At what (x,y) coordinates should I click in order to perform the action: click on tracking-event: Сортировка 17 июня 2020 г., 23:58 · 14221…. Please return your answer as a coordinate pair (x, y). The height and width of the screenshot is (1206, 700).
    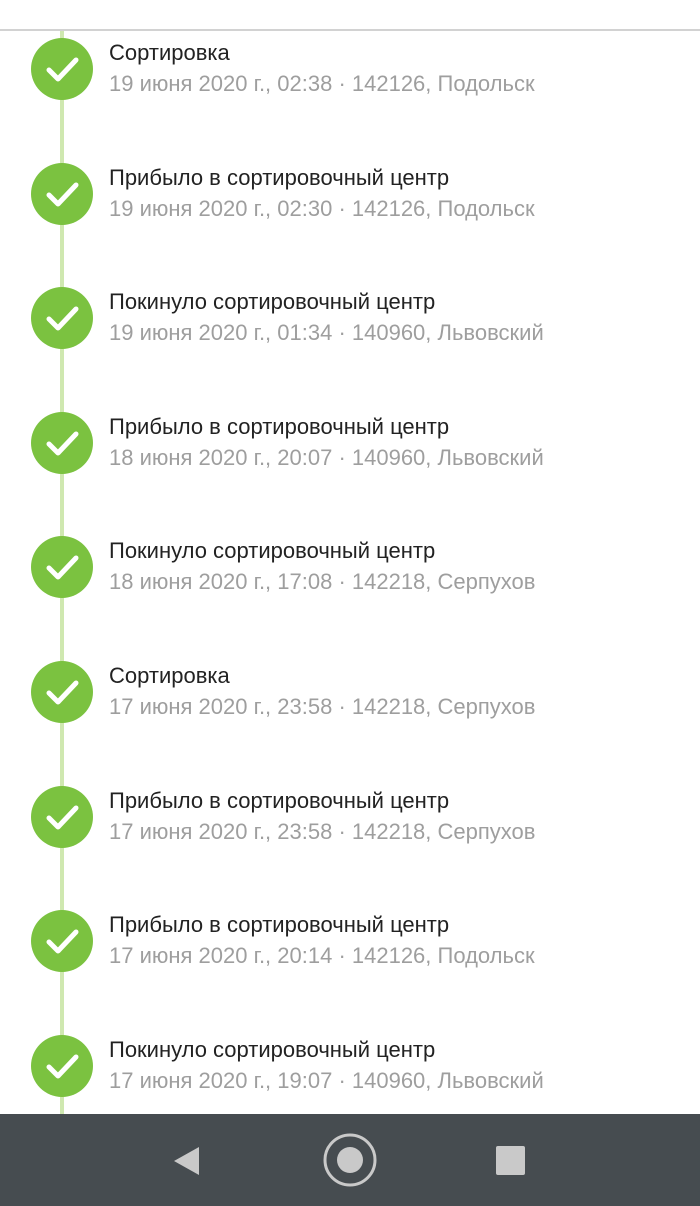
    Looking at the image, I should click on (350, 717).